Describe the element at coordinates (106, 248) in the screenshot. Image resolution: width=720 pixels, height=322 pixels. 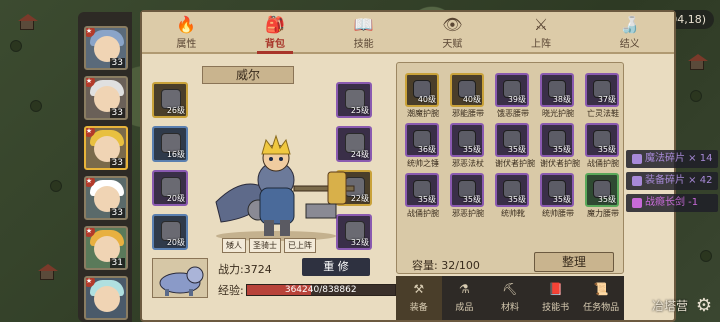
I see `hero-card: ★ 31` at that location.